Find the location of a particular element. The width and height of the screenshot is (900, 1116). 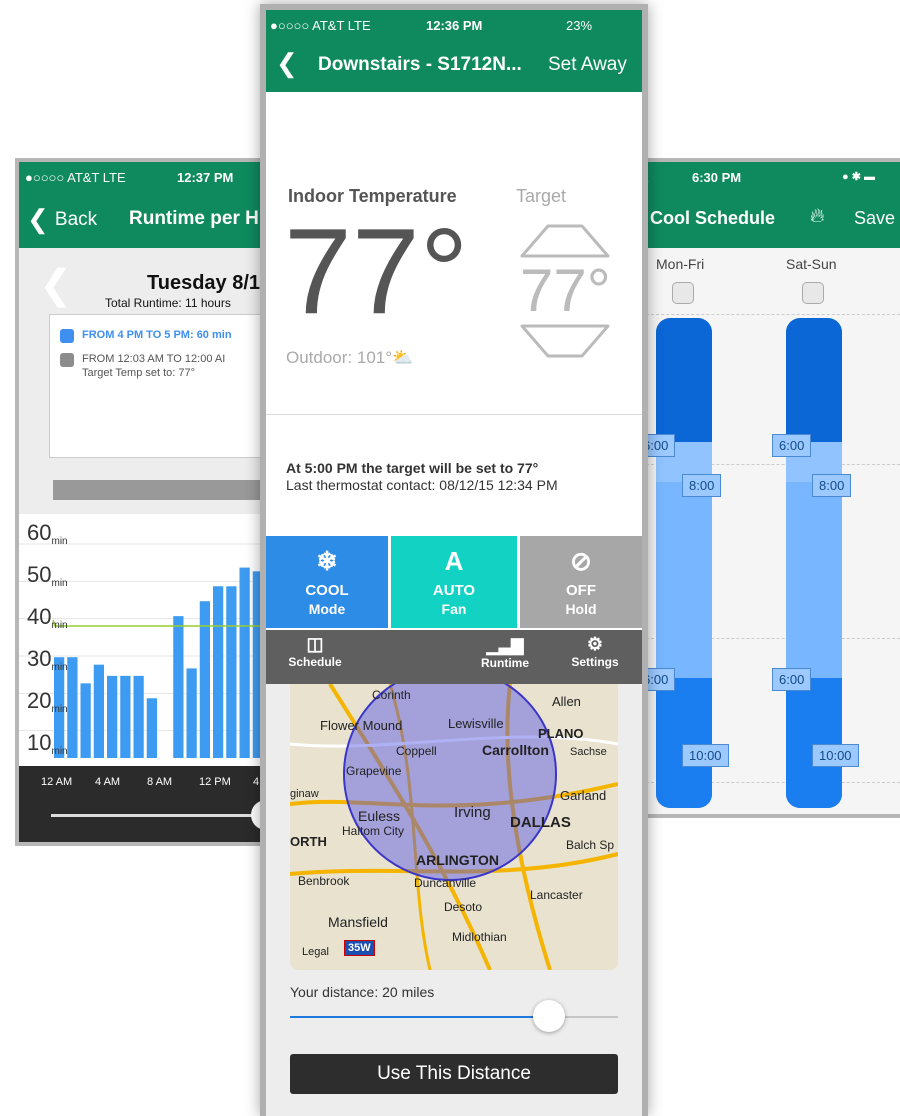

map-label: Coppell is located at coordinates (416, 751).